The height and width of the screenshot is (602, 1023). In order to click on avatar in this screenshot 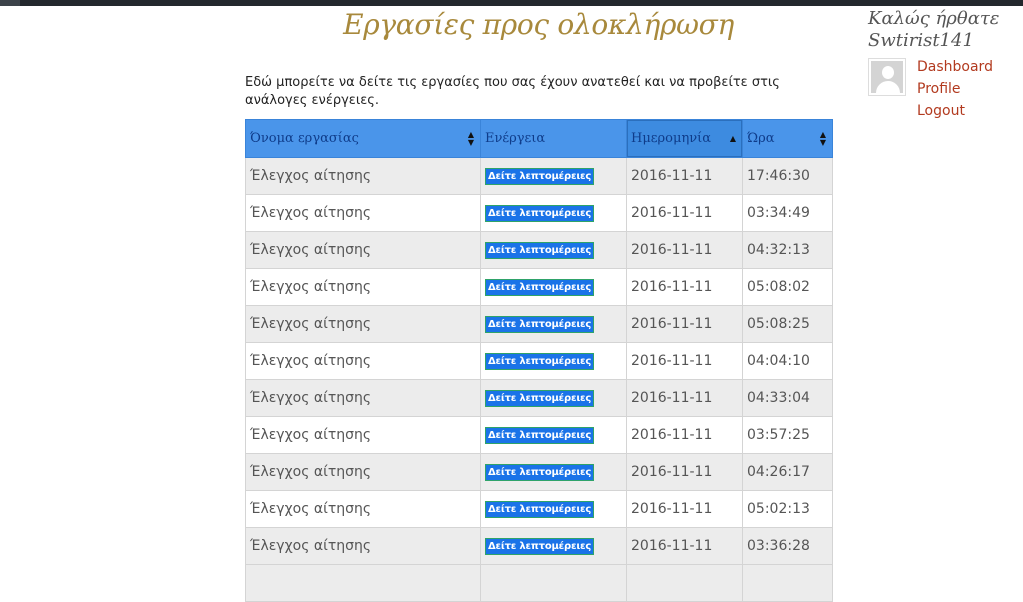, I will do `click(887, 77)`.